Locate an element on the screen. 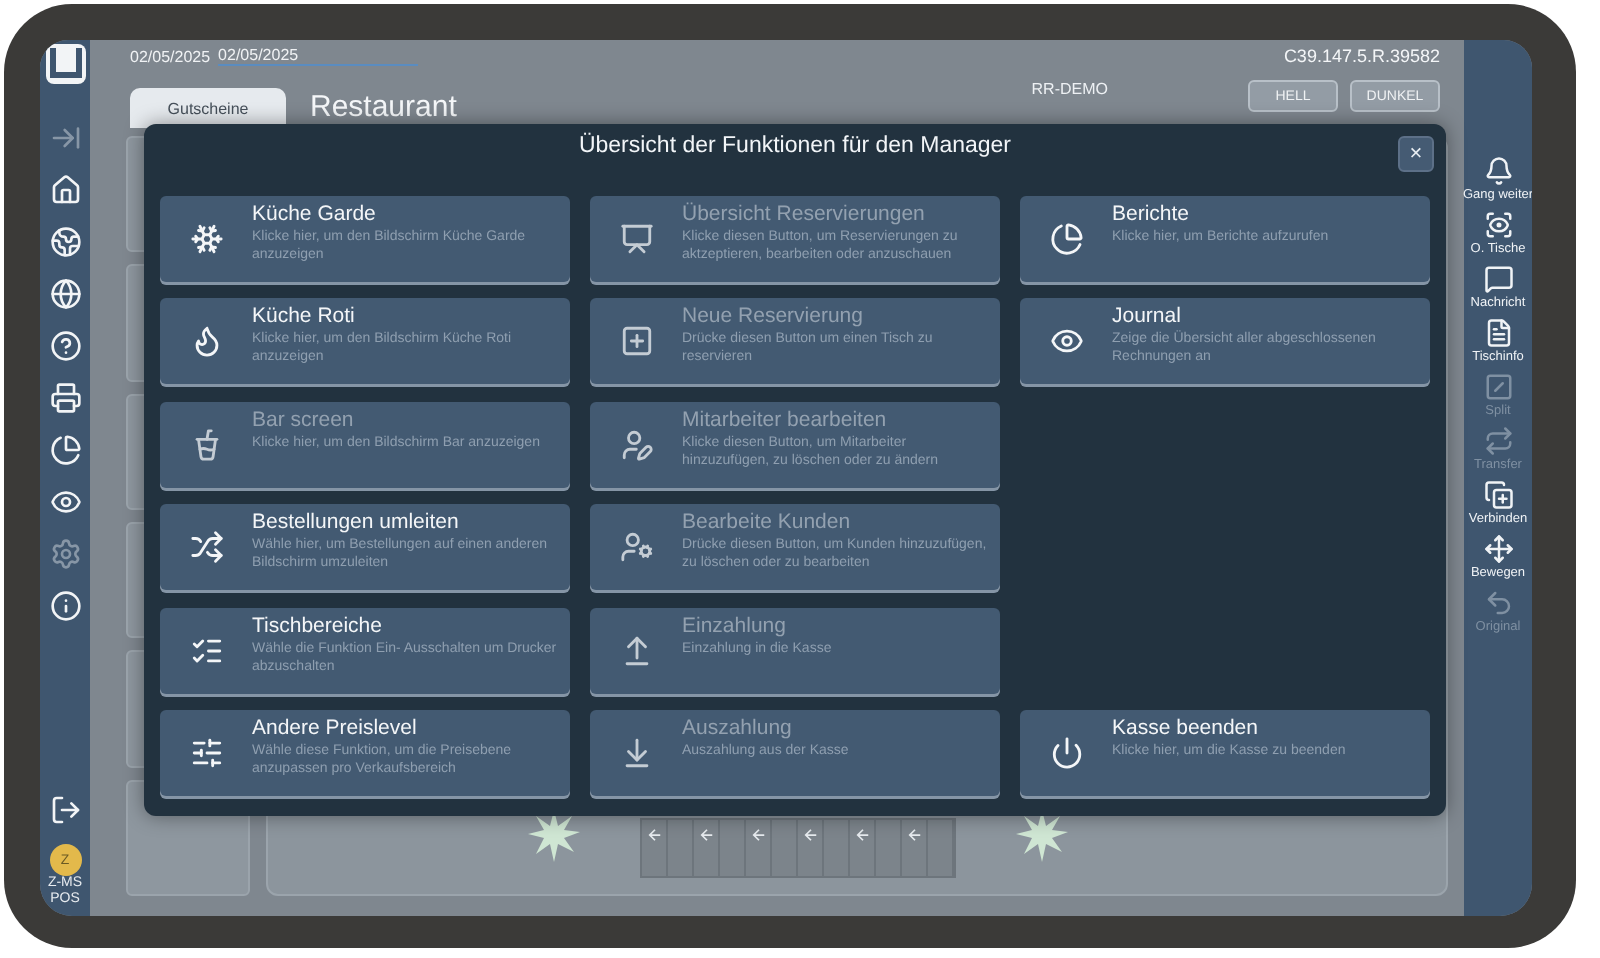 Image resolution: width=1600 pixels, height=958 pixels. card-title: Übersicht Reservierungen is located at coordinates (804, 213).